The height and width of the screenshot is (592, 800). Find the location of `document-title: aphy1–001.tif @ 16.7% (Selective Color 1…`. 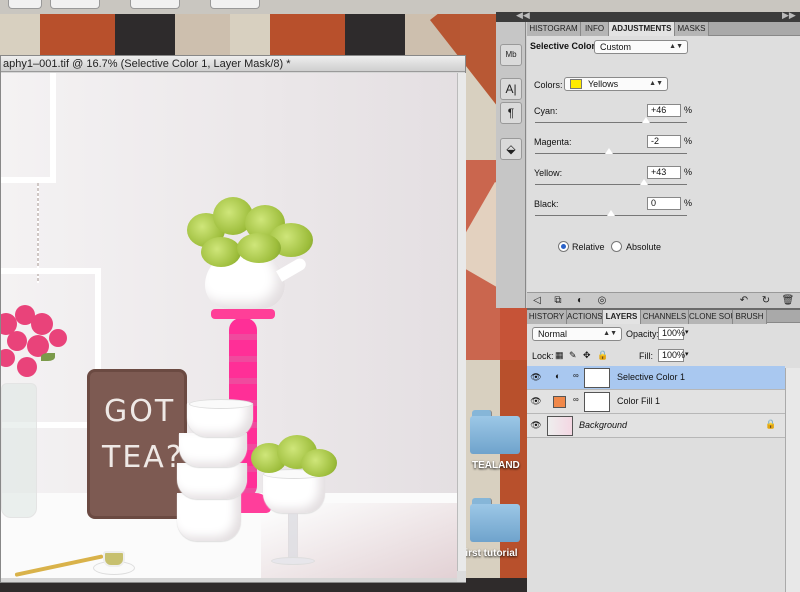

document-title: aphy1–001.tif @ 16.7% (Selective Color 1… is located at coordinates (233, 64).